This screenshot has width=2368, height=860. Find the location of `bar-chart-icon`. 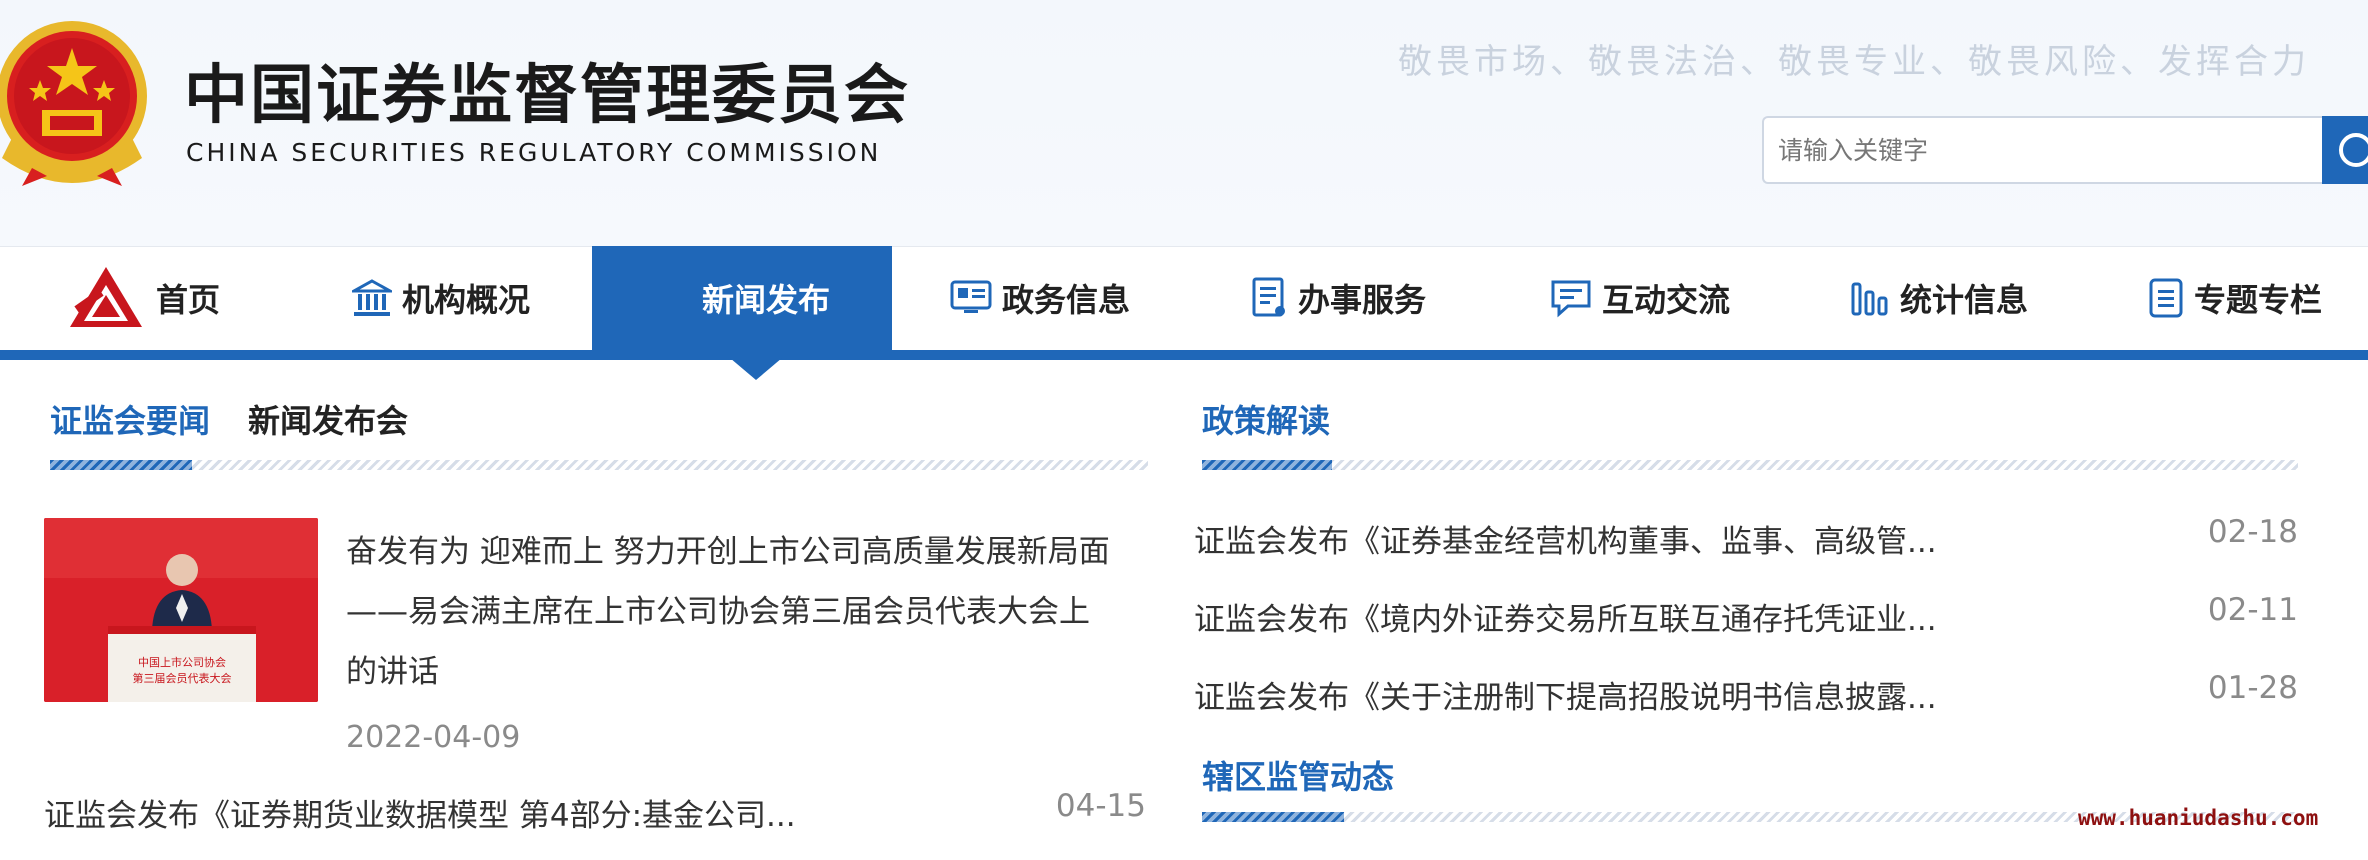

bar-chart-icon is located at coordinates (1869, 299).